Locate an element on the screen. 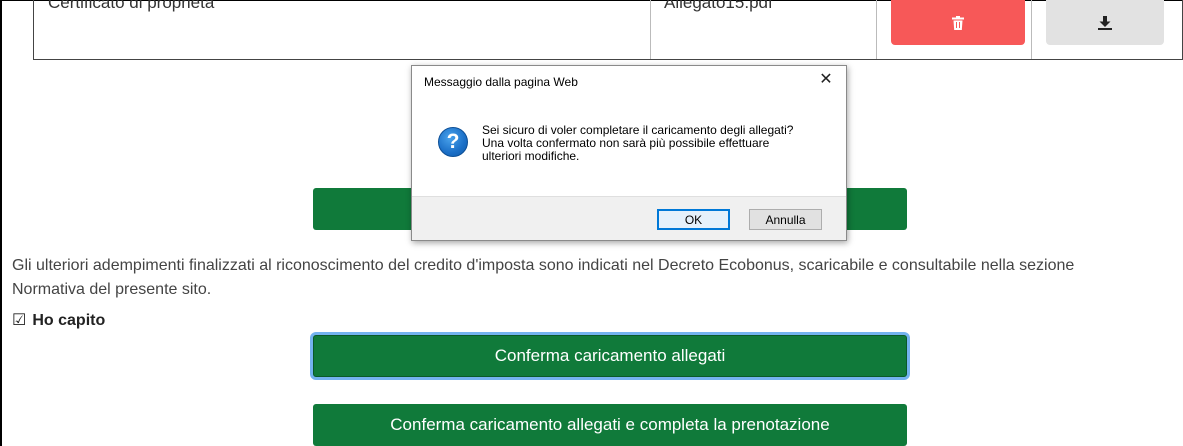  delete-attachment-button is located at coordinates (958, 22).